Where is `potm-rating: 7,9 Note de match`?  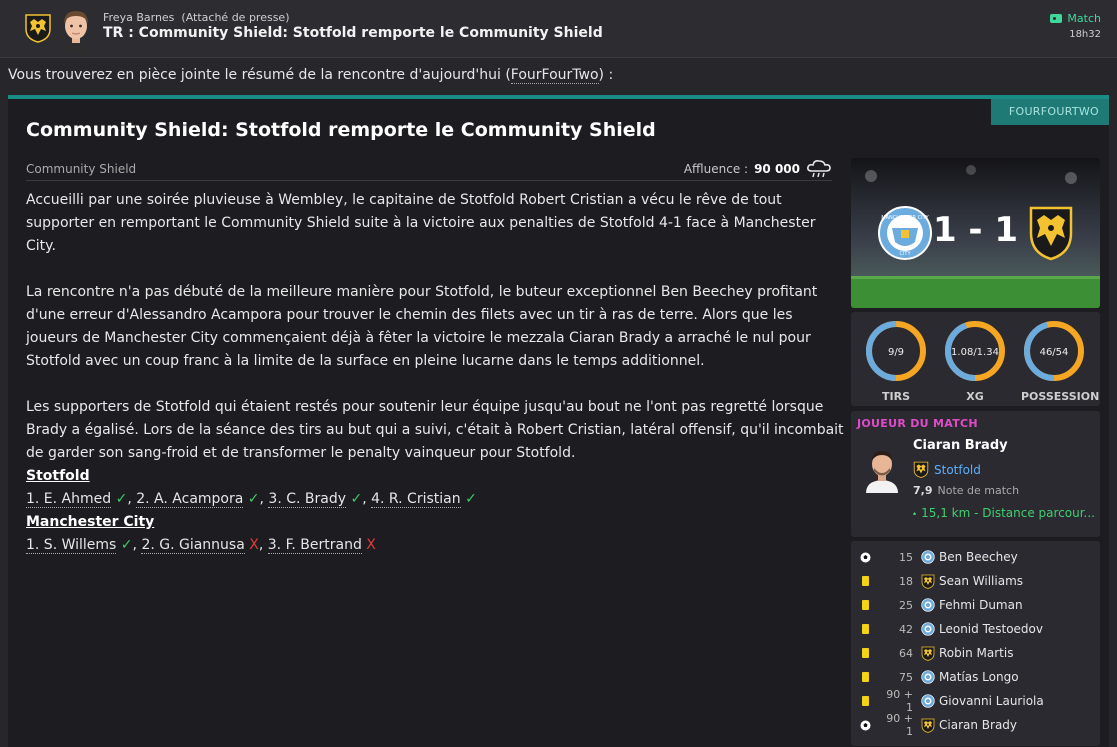
potm-rating: 7,9 Note de match is located at coordinates (966, 490).